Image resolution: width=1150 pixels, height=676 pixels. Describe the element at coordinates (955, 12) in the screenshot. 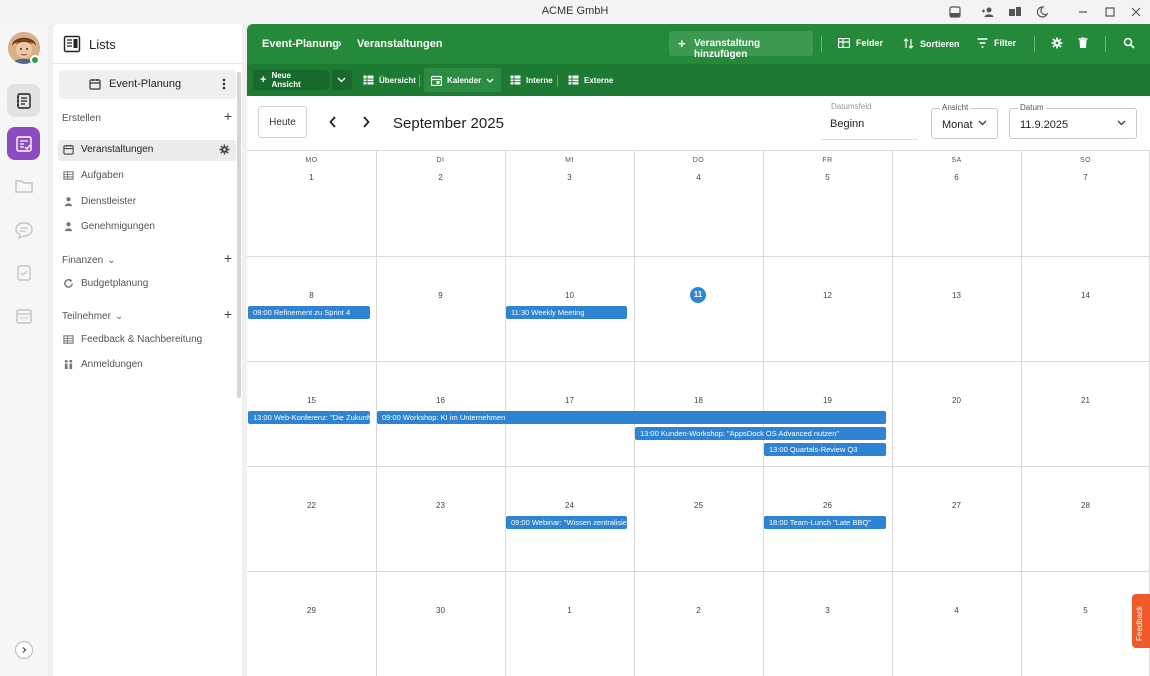

I see `panel-icon` at that location.